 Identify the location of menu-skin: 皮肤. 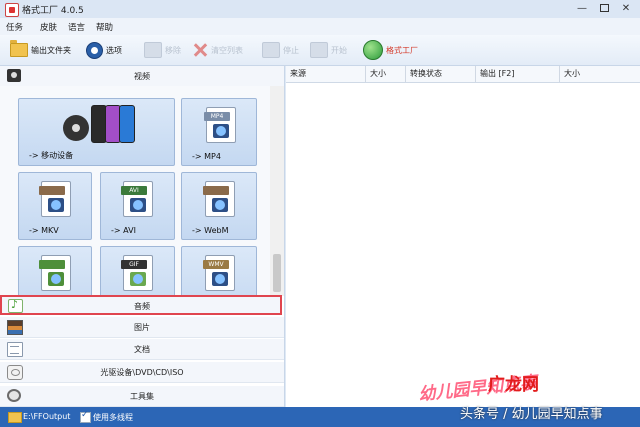
(48, 27).